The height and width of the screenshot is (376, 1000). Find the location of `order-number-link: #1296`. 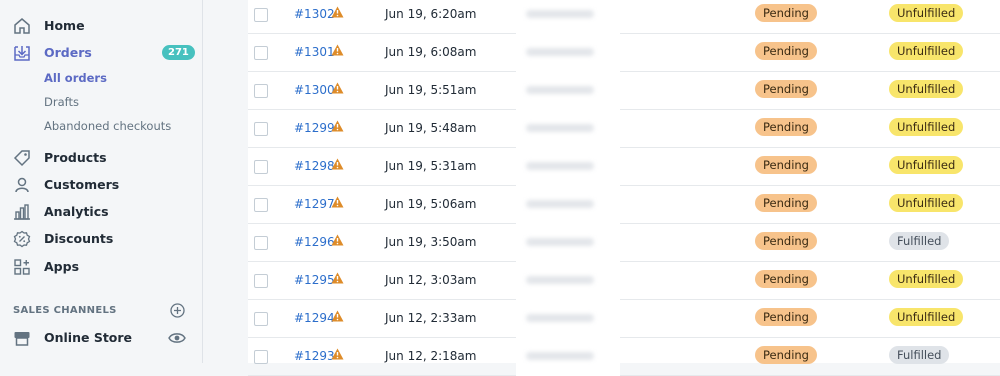

order-number-link: #1296 is located at coordinates (314, 242).